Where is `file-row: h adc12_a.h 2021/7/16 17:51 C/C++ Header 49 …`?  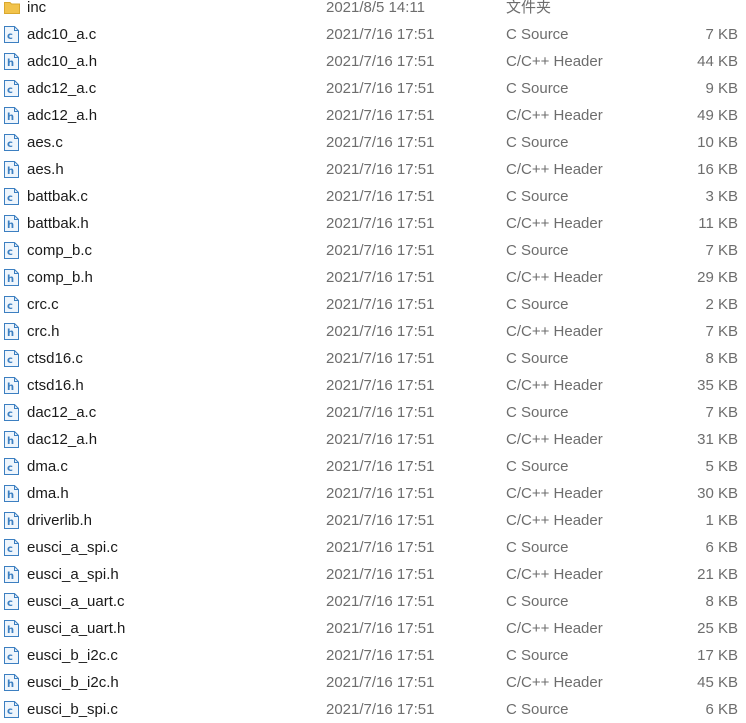 file-row: h adc12_a.h 2021/7/16 17:51 C/C++ Header 49 … is located at coordinates (373, 115).